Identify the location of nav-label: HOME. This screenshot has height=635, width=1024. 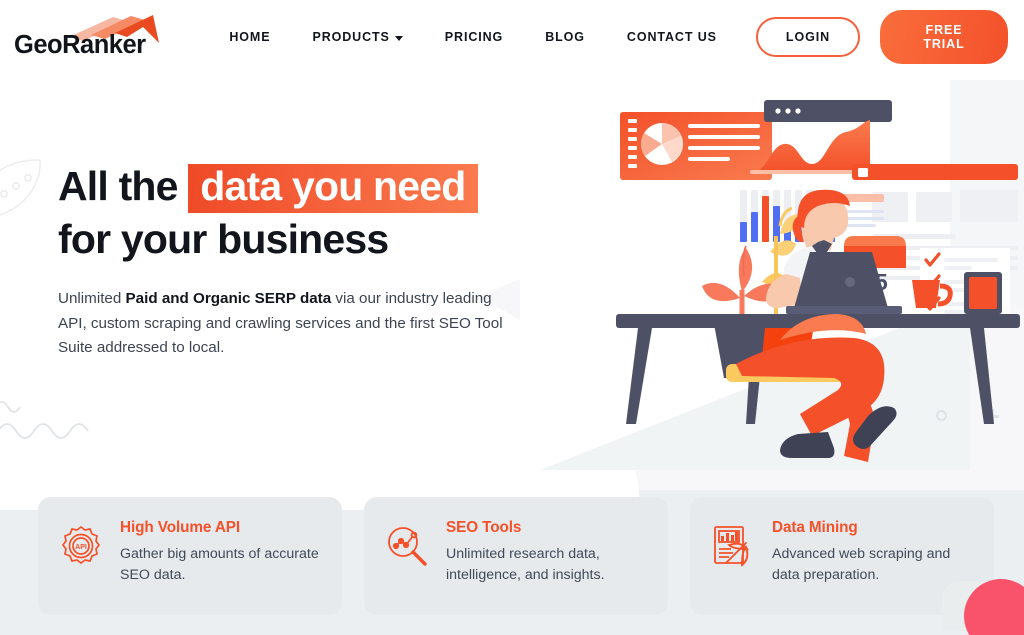
(250, 37).